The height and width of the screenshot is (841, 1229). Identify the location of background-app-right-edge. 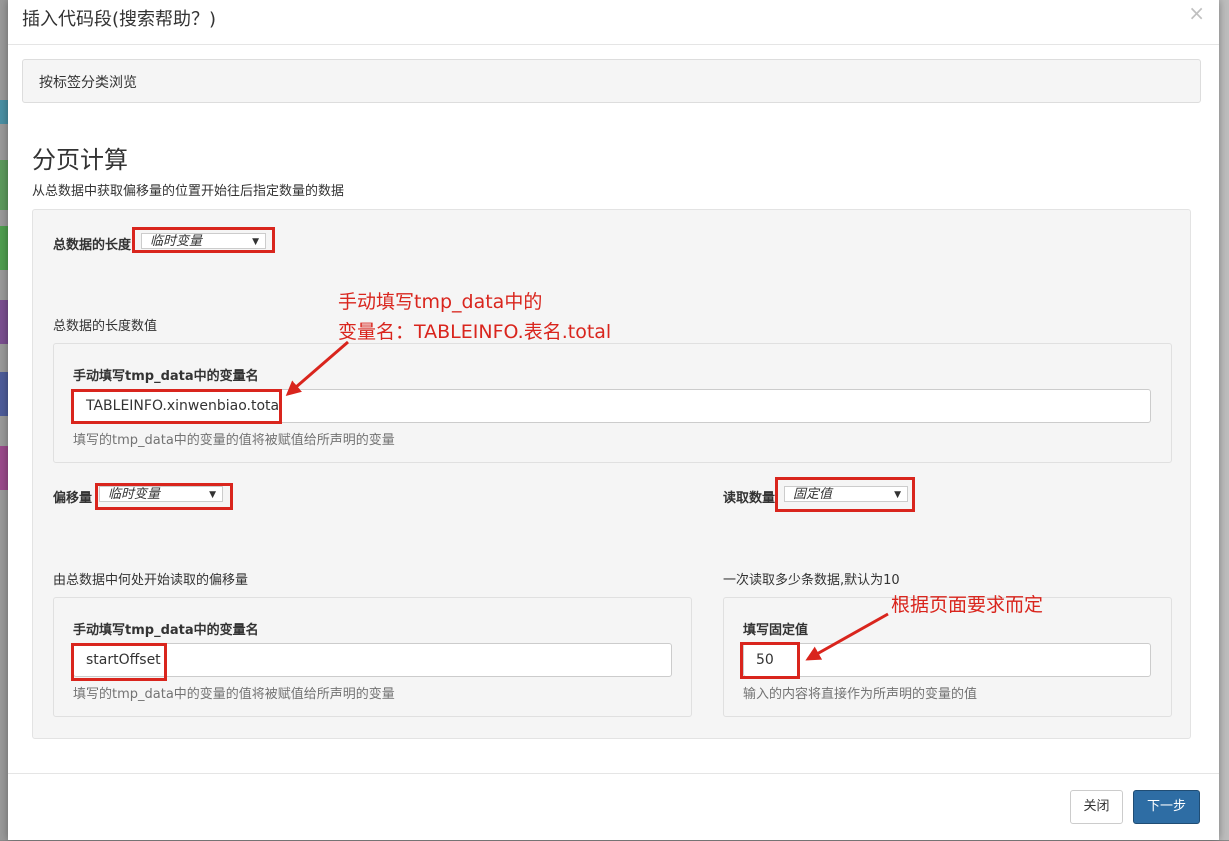
(1224, 420).